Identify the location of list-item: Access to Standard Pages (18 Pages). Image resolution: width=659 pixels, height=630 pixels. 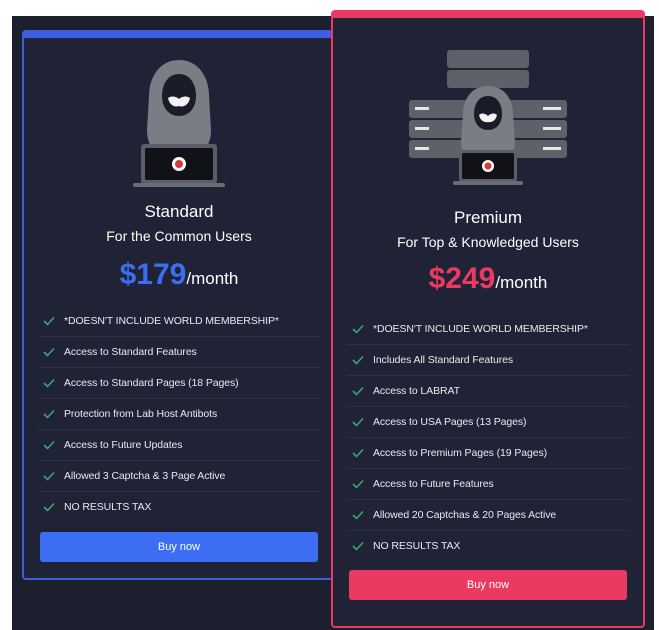
(179, 383).